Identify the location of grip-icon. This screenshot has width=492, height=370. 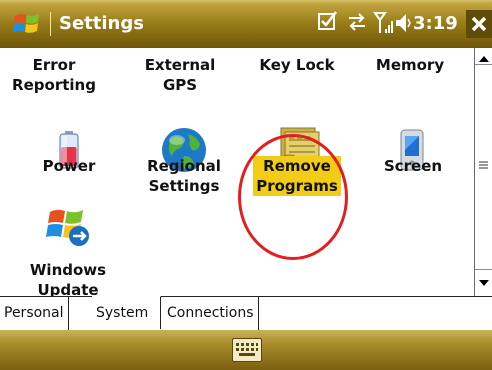
(483, 165).